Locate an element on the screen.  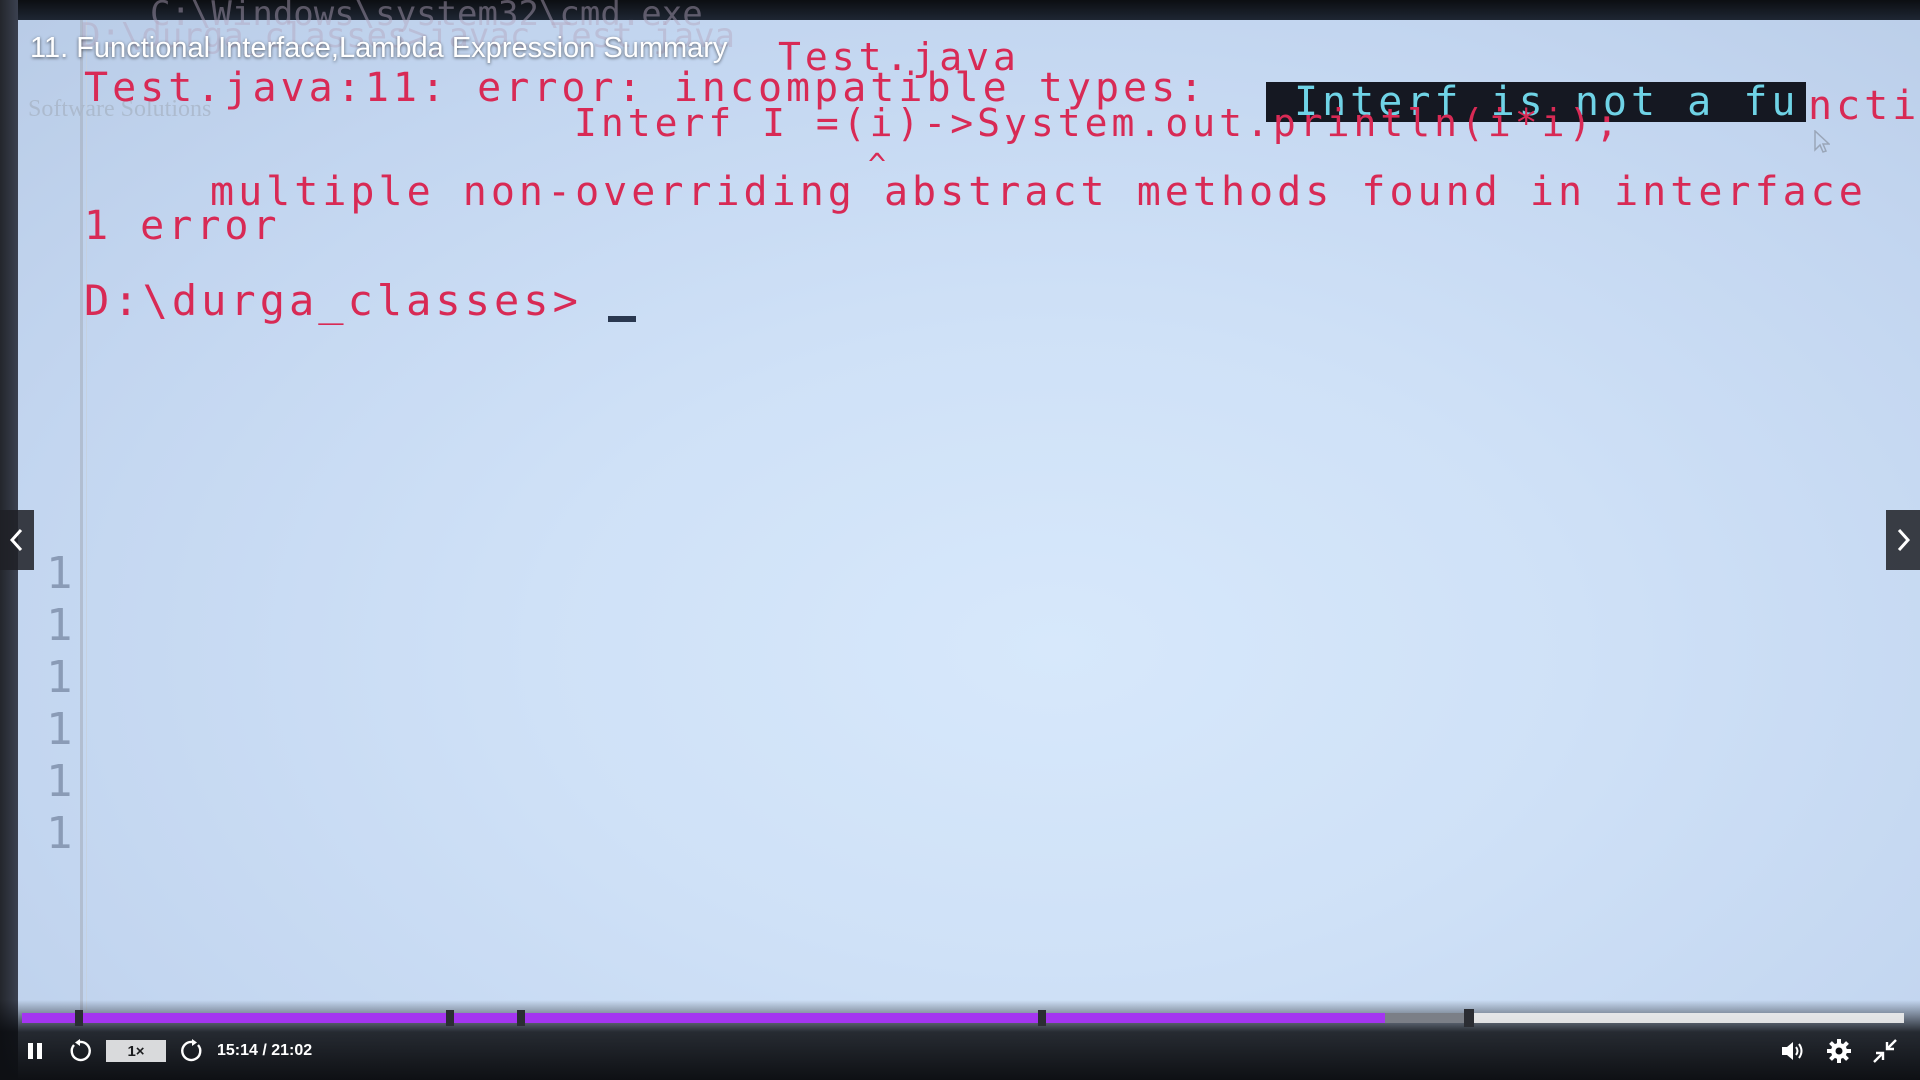
command-prompt: D:\durga_classes> is located at coordinates (333, 300).